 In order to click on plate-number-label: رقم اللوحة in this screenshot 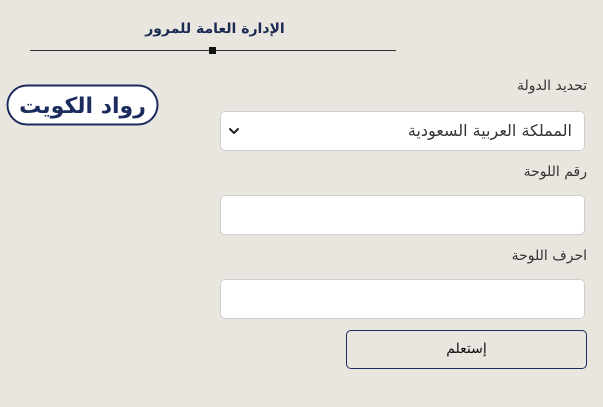, I will do `click(555, 172)`.